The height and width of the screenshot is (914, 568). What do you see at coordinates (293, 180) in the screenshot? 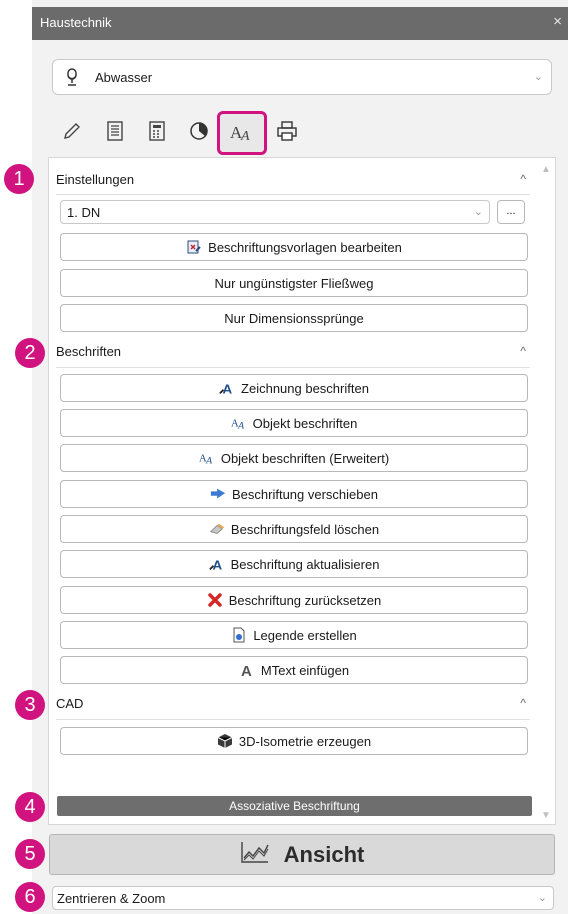
I see `section-einstellungen: Einstellungen ^` at bounding box center [293, 180].